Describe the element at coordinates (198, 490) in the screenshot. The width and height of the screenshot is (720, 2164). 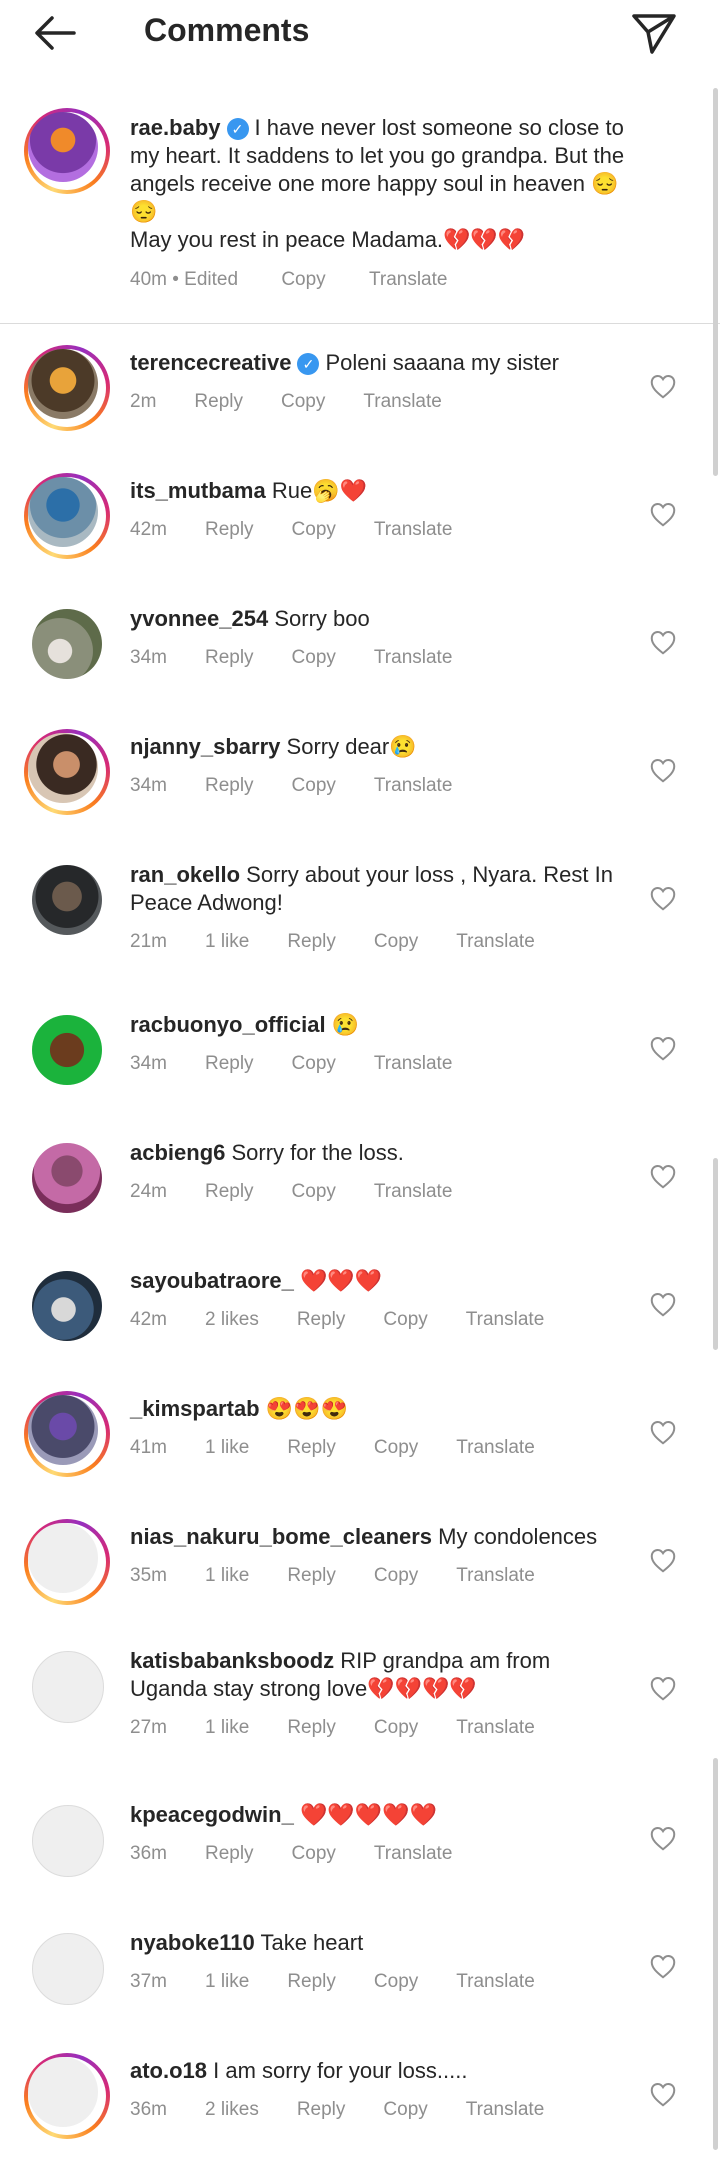
I see `comment-username: its_mutbama` at that location.